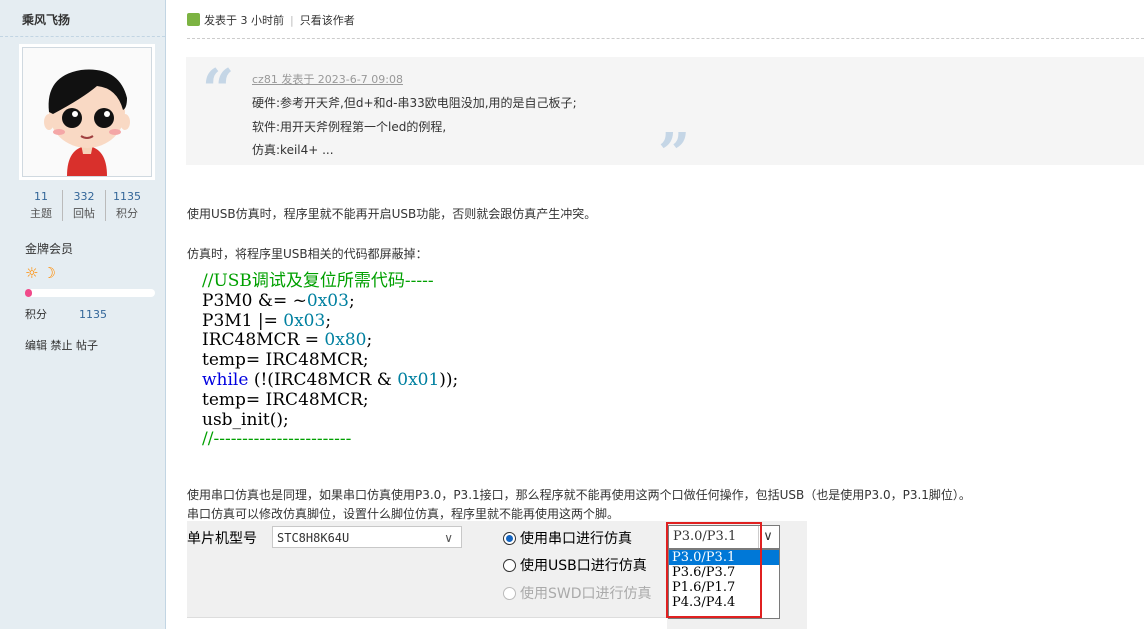 Image resolution: width=1144 pixels, height=630 pixels. I want to click on code-text: ));, so click(449, 379).